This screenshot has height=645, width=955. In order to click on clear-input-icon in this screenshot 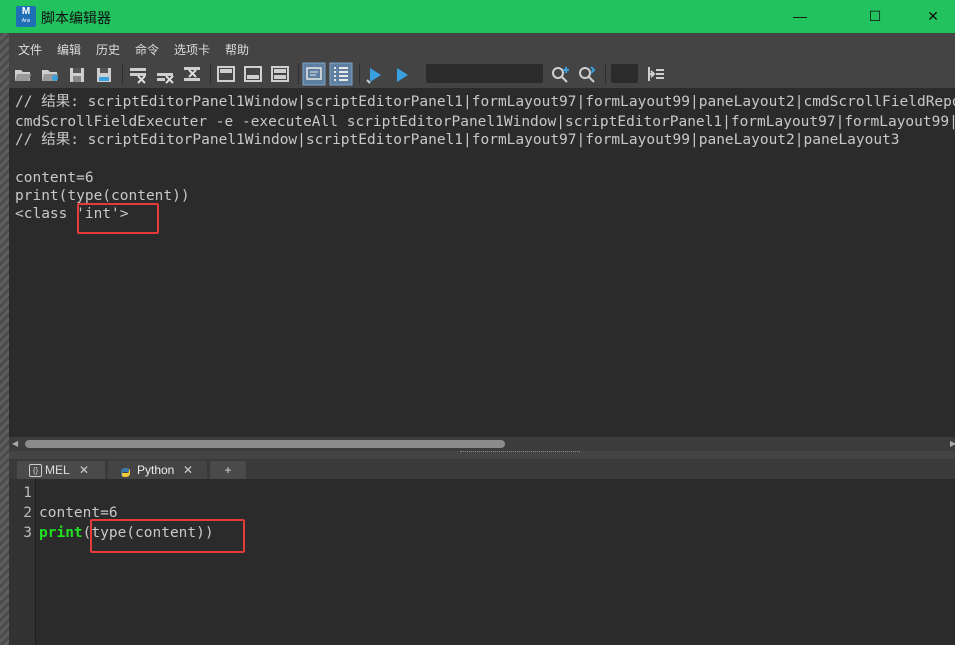, I will do `click(165, 78)`.